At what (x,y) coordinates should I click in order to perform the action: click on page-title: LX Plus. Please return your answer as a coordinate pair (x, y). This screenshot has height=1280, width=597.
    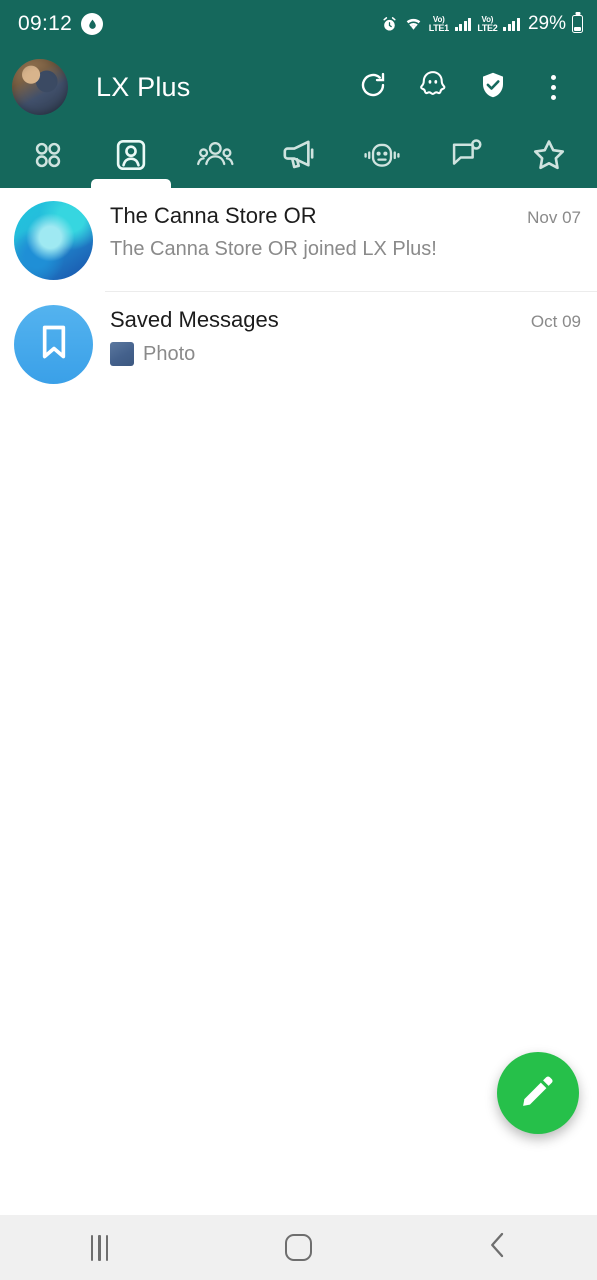
    Looking at the image, I should click on (143, 86).